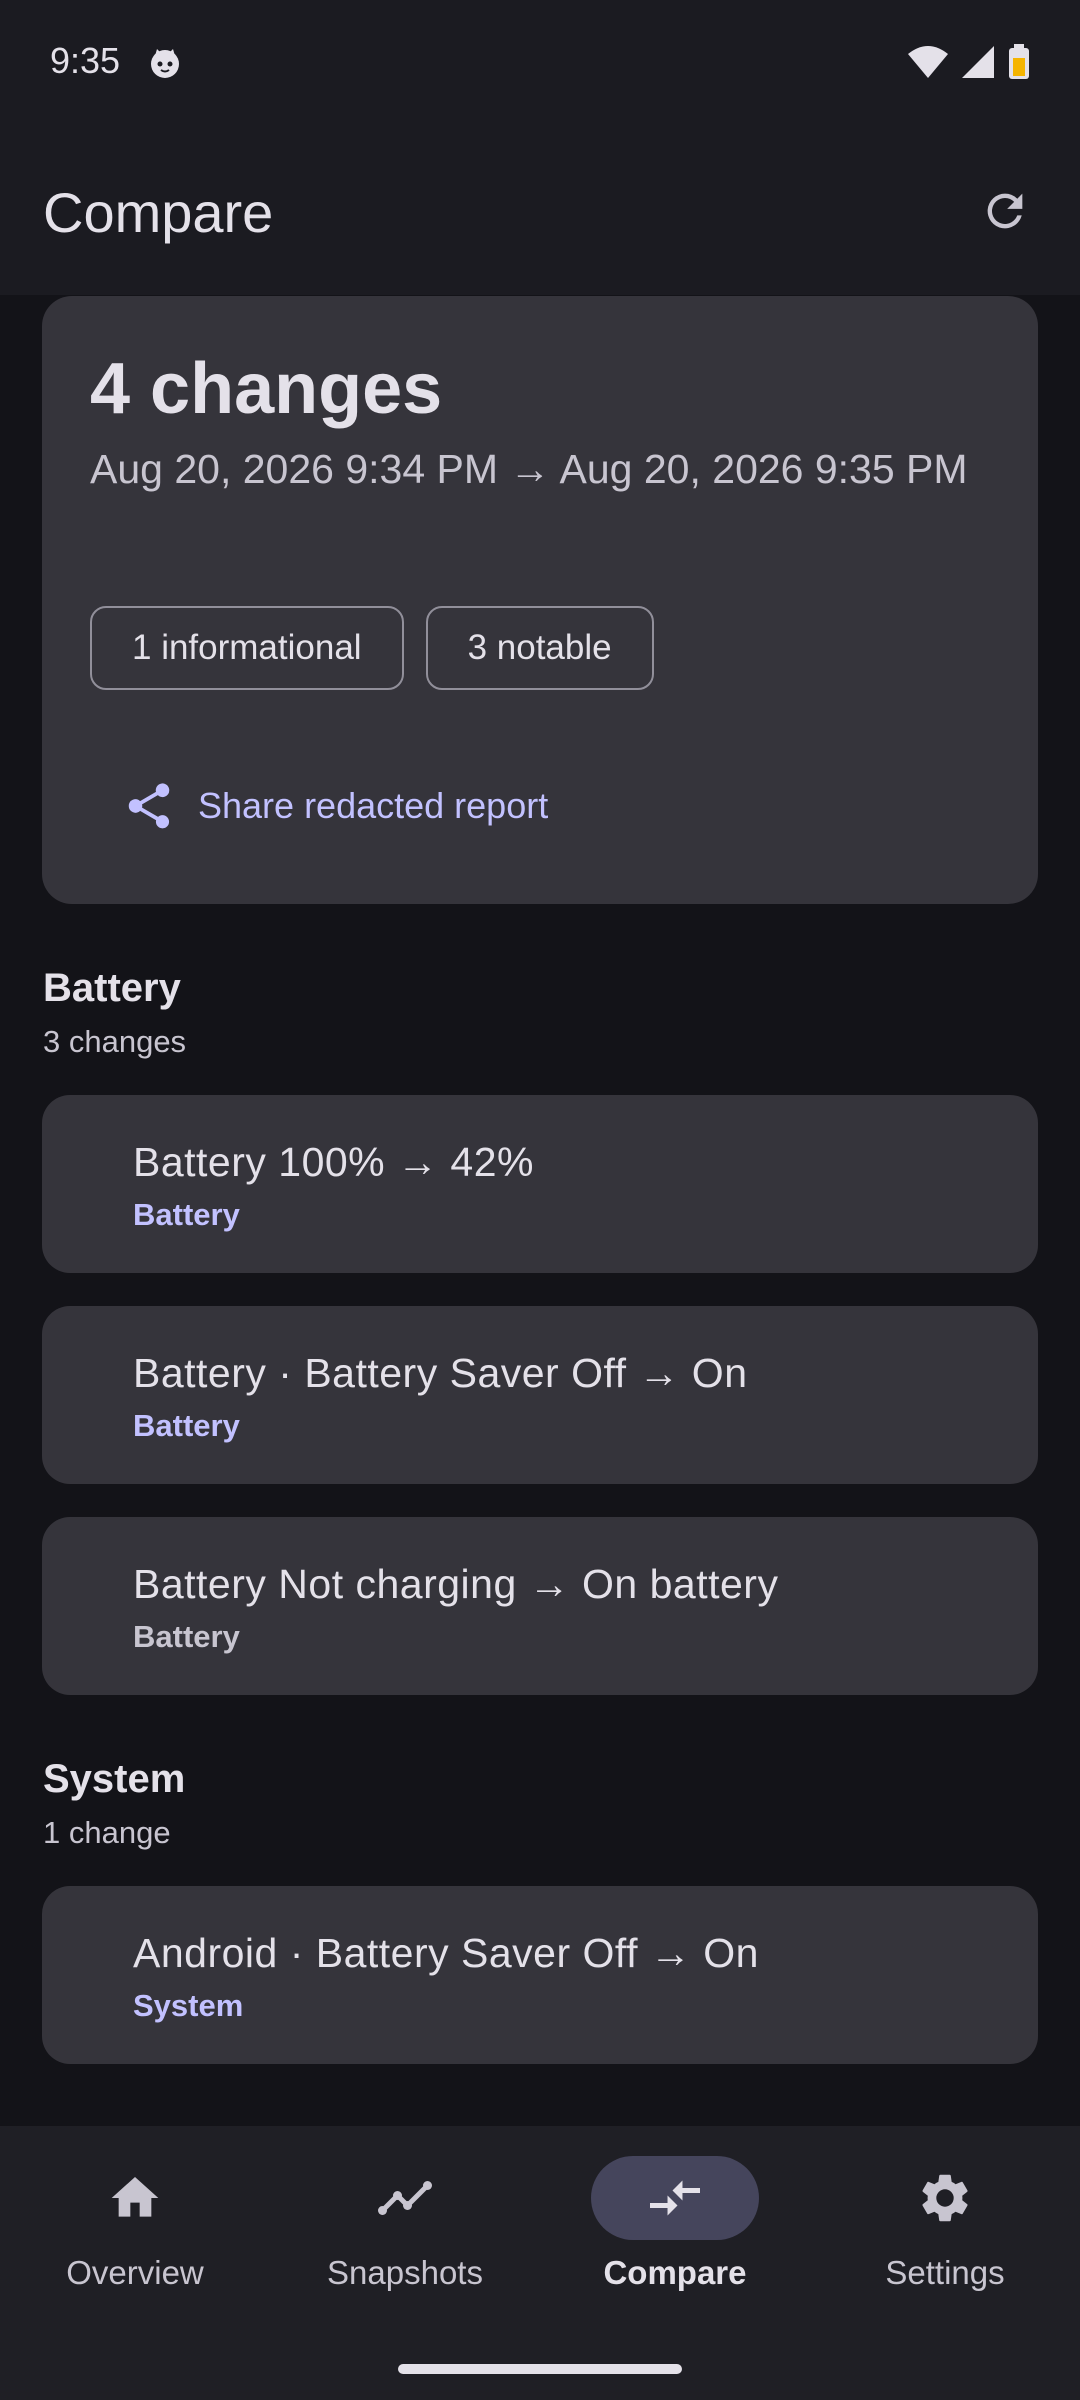 Image resolution: width=1080 pixels, height=2400 pixels. Describe the element at coordinates (1019, 61) in the screenshot. I see `battery-icon` at that location.